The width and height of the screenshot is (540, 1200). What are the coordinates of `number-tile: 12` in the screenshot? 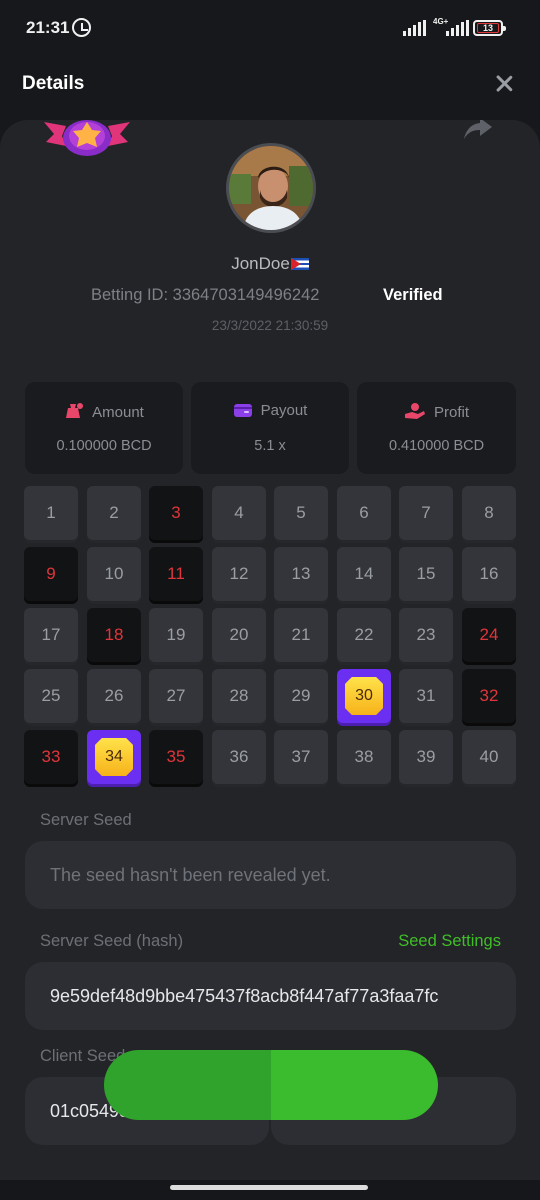 It's located at (239, 574).